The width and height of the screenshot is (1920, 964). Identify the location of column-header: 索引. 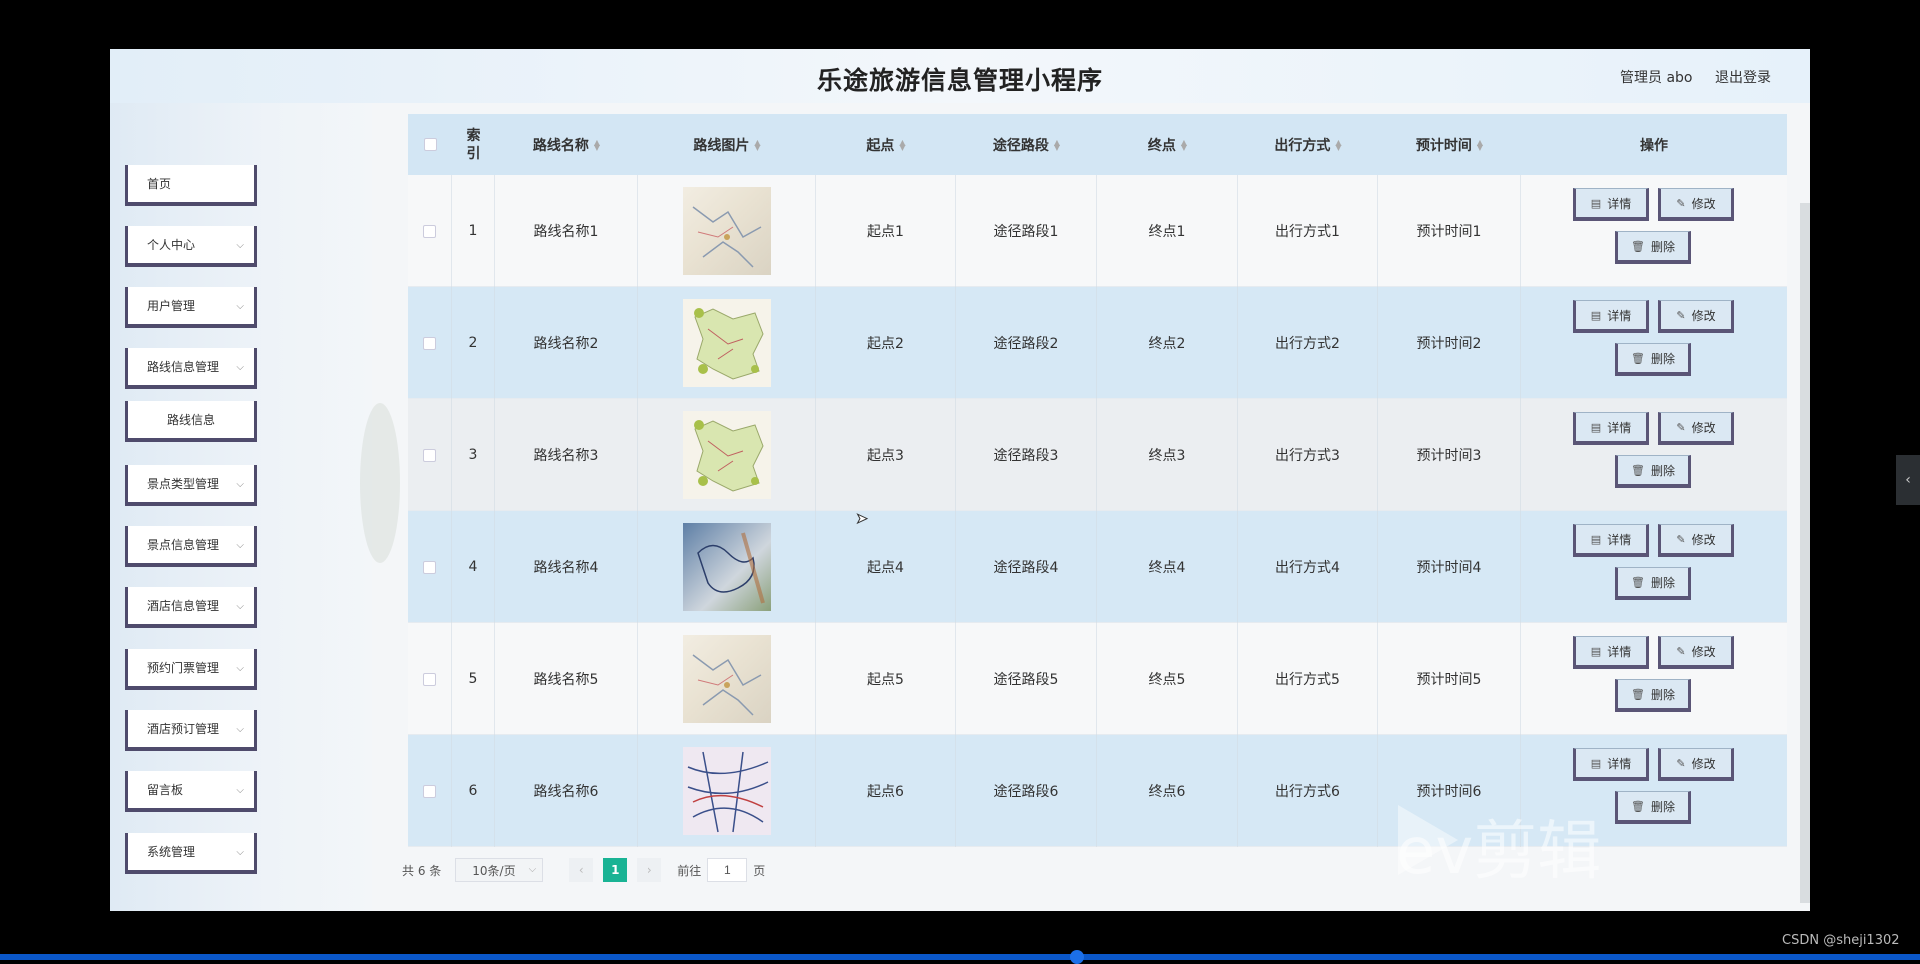
(473, 144).